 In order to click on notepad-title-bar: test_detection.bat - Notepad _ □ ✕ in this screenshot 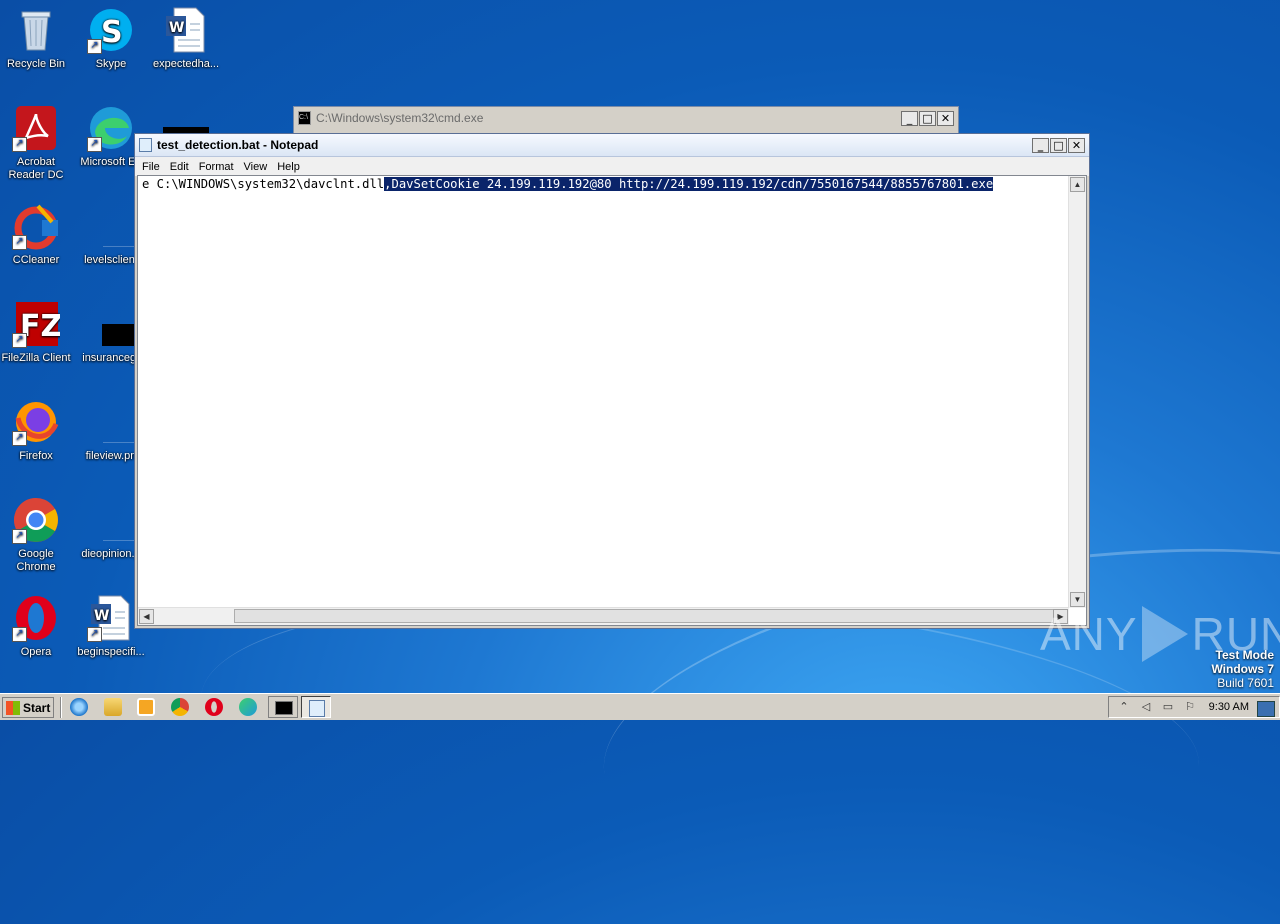, I will do `click(612, 145)`.